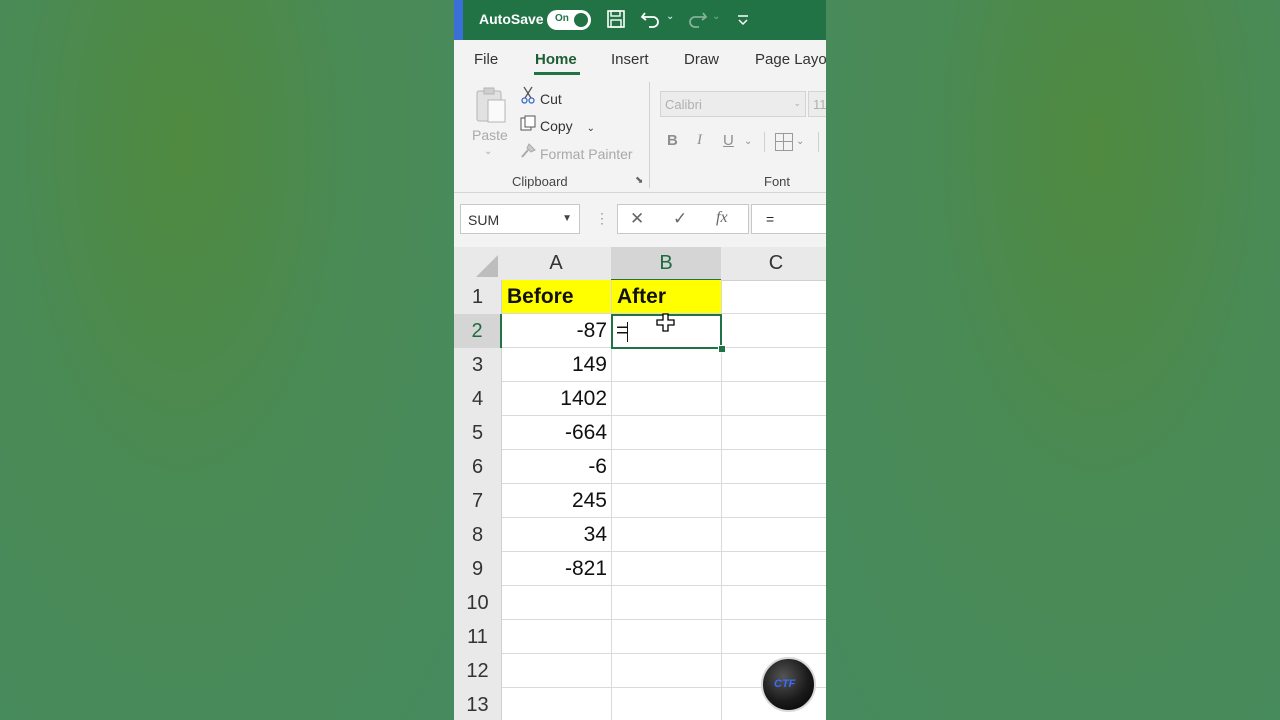 The width and height of the screenshot is (1280, 720). Describe the element at coordinates (667, 467) in the screenshot. I see `cell-b6` at that location.